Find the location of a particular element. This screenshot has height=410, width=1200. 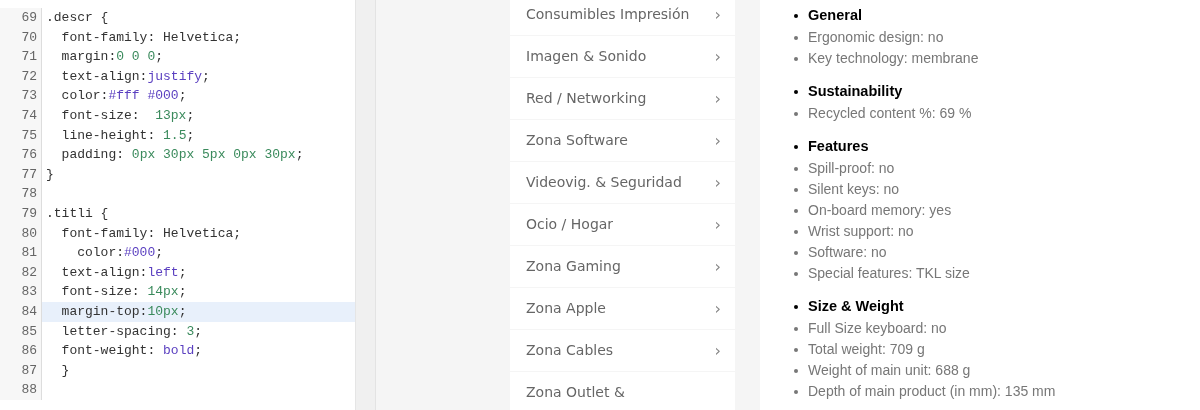

line-number: 78 is located at coordinates (21, 194).